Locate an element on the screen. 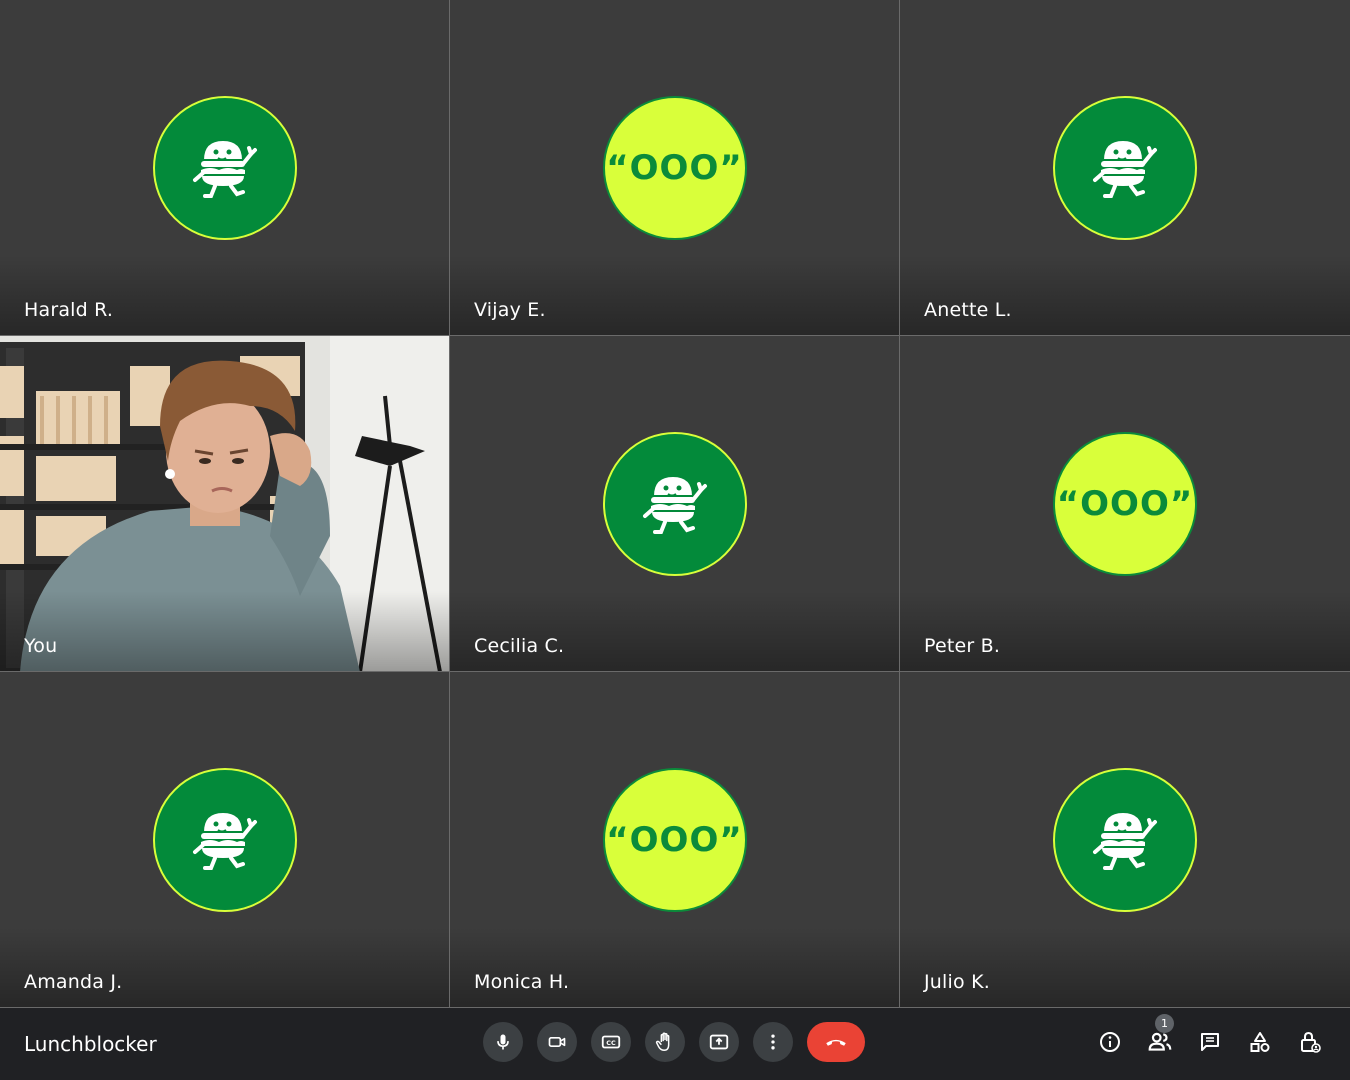 Image resolution: width=1350 pixels, height=1080 pixels. participant-tile: Anette L. is located at coordinates (1125, 168).